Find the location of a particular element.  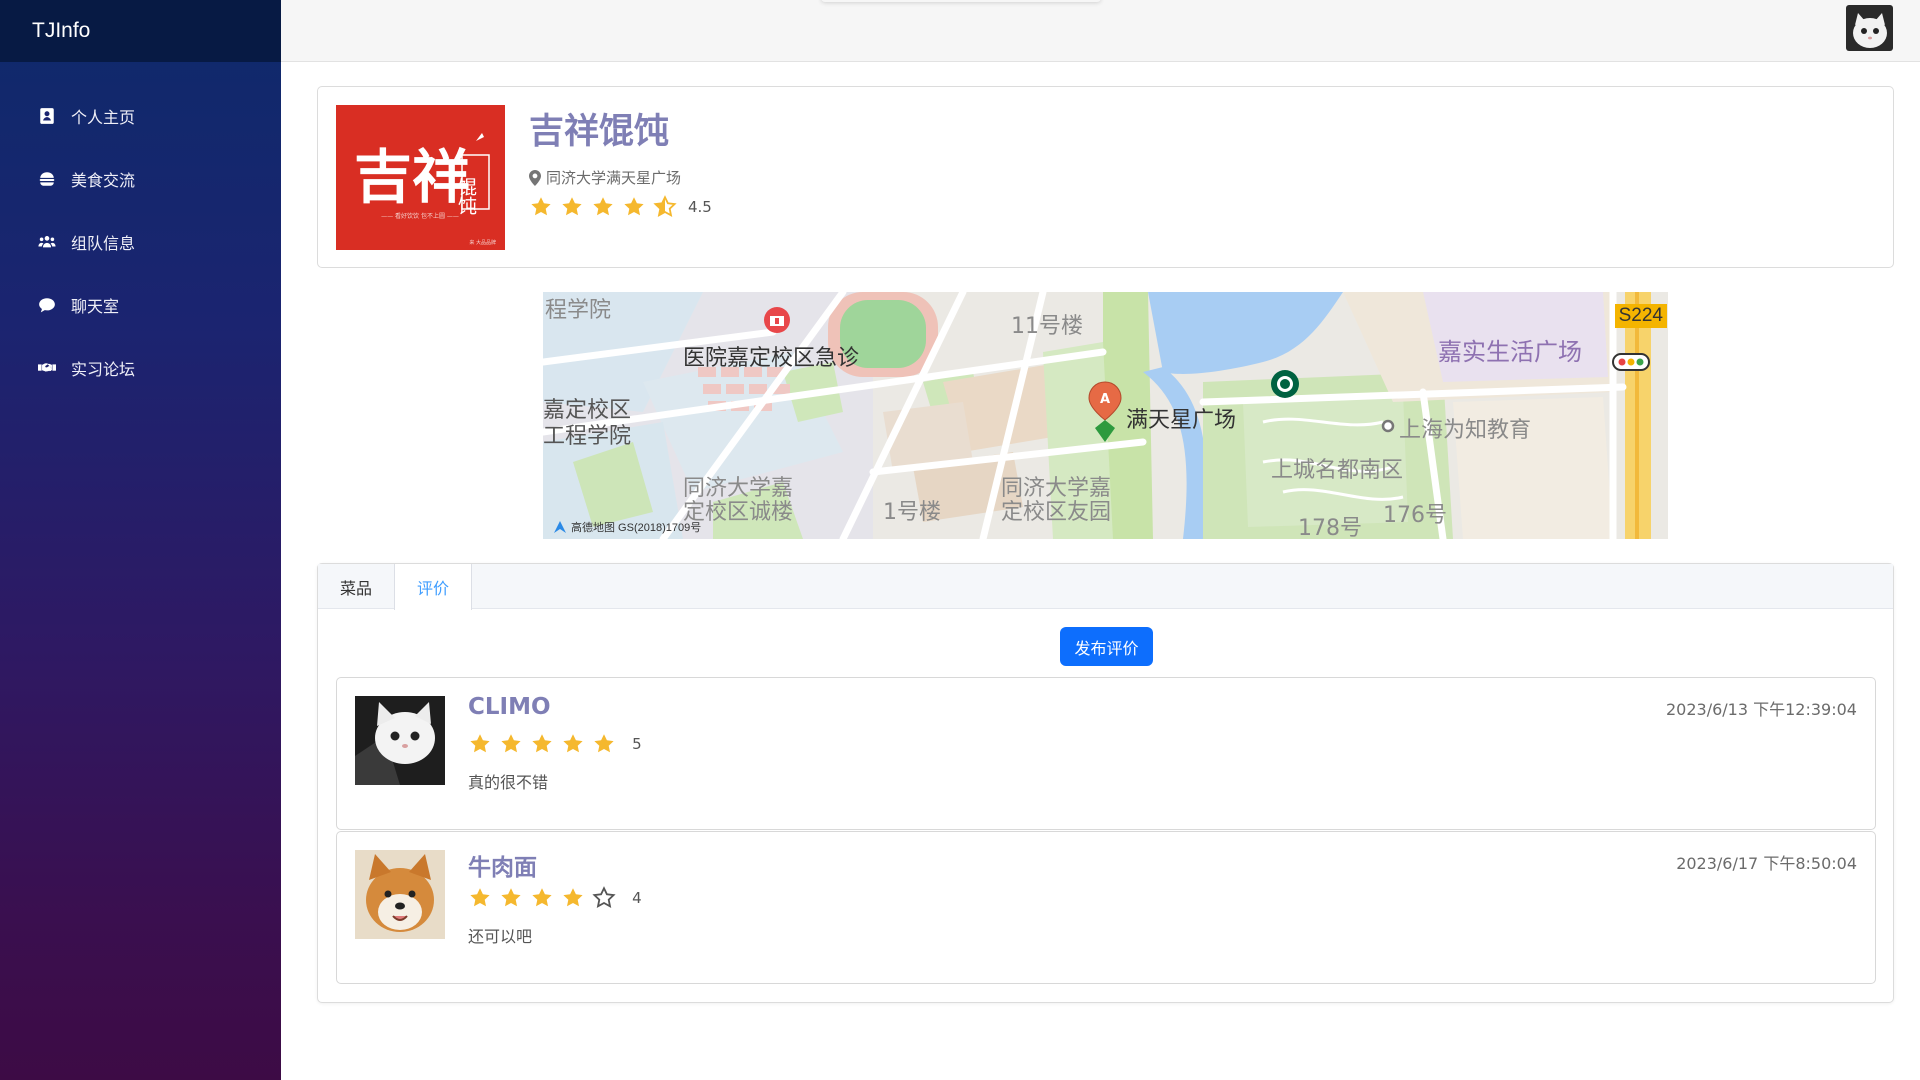

review-rating-value: 5 is located at coordinates (637, 743).